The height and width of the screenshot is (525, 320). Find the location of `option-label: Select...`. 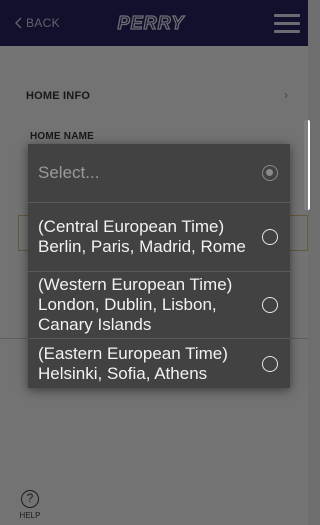

option-label: Select... is located at coordinates (69, 172).